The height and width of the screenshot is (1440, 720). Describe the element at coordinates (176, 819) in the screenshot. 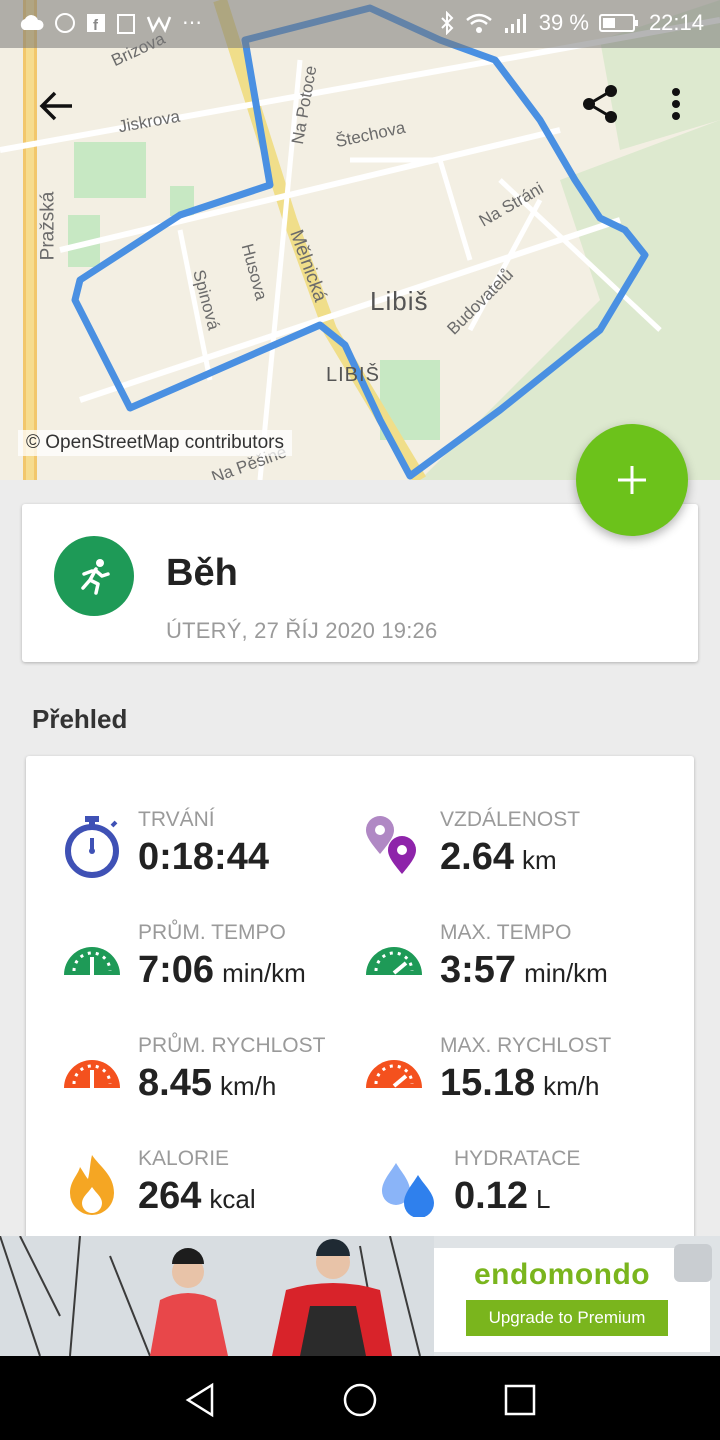

I see `stat-label: TRVÁNÍ` at that location.